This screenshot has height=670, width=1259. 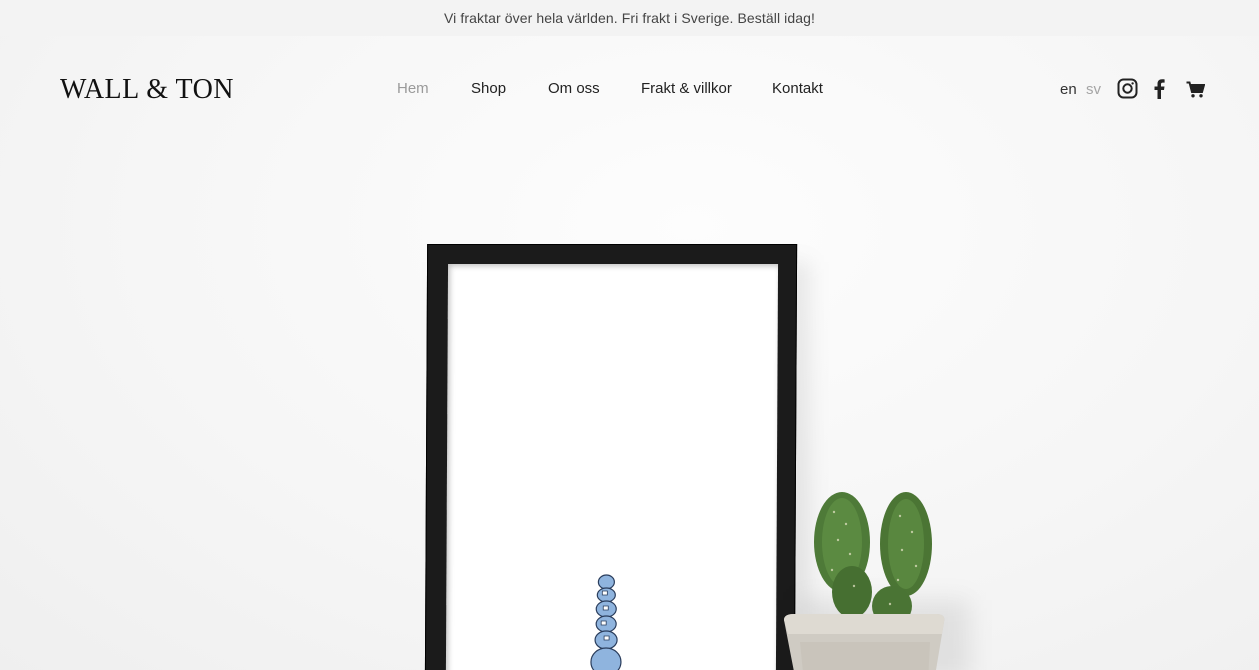 What do you see at coordinates (686, 88) in the screenshot?
I see `nav-item-frakt-villkor: Frakt & villkor` at bounding box center [686, 88].